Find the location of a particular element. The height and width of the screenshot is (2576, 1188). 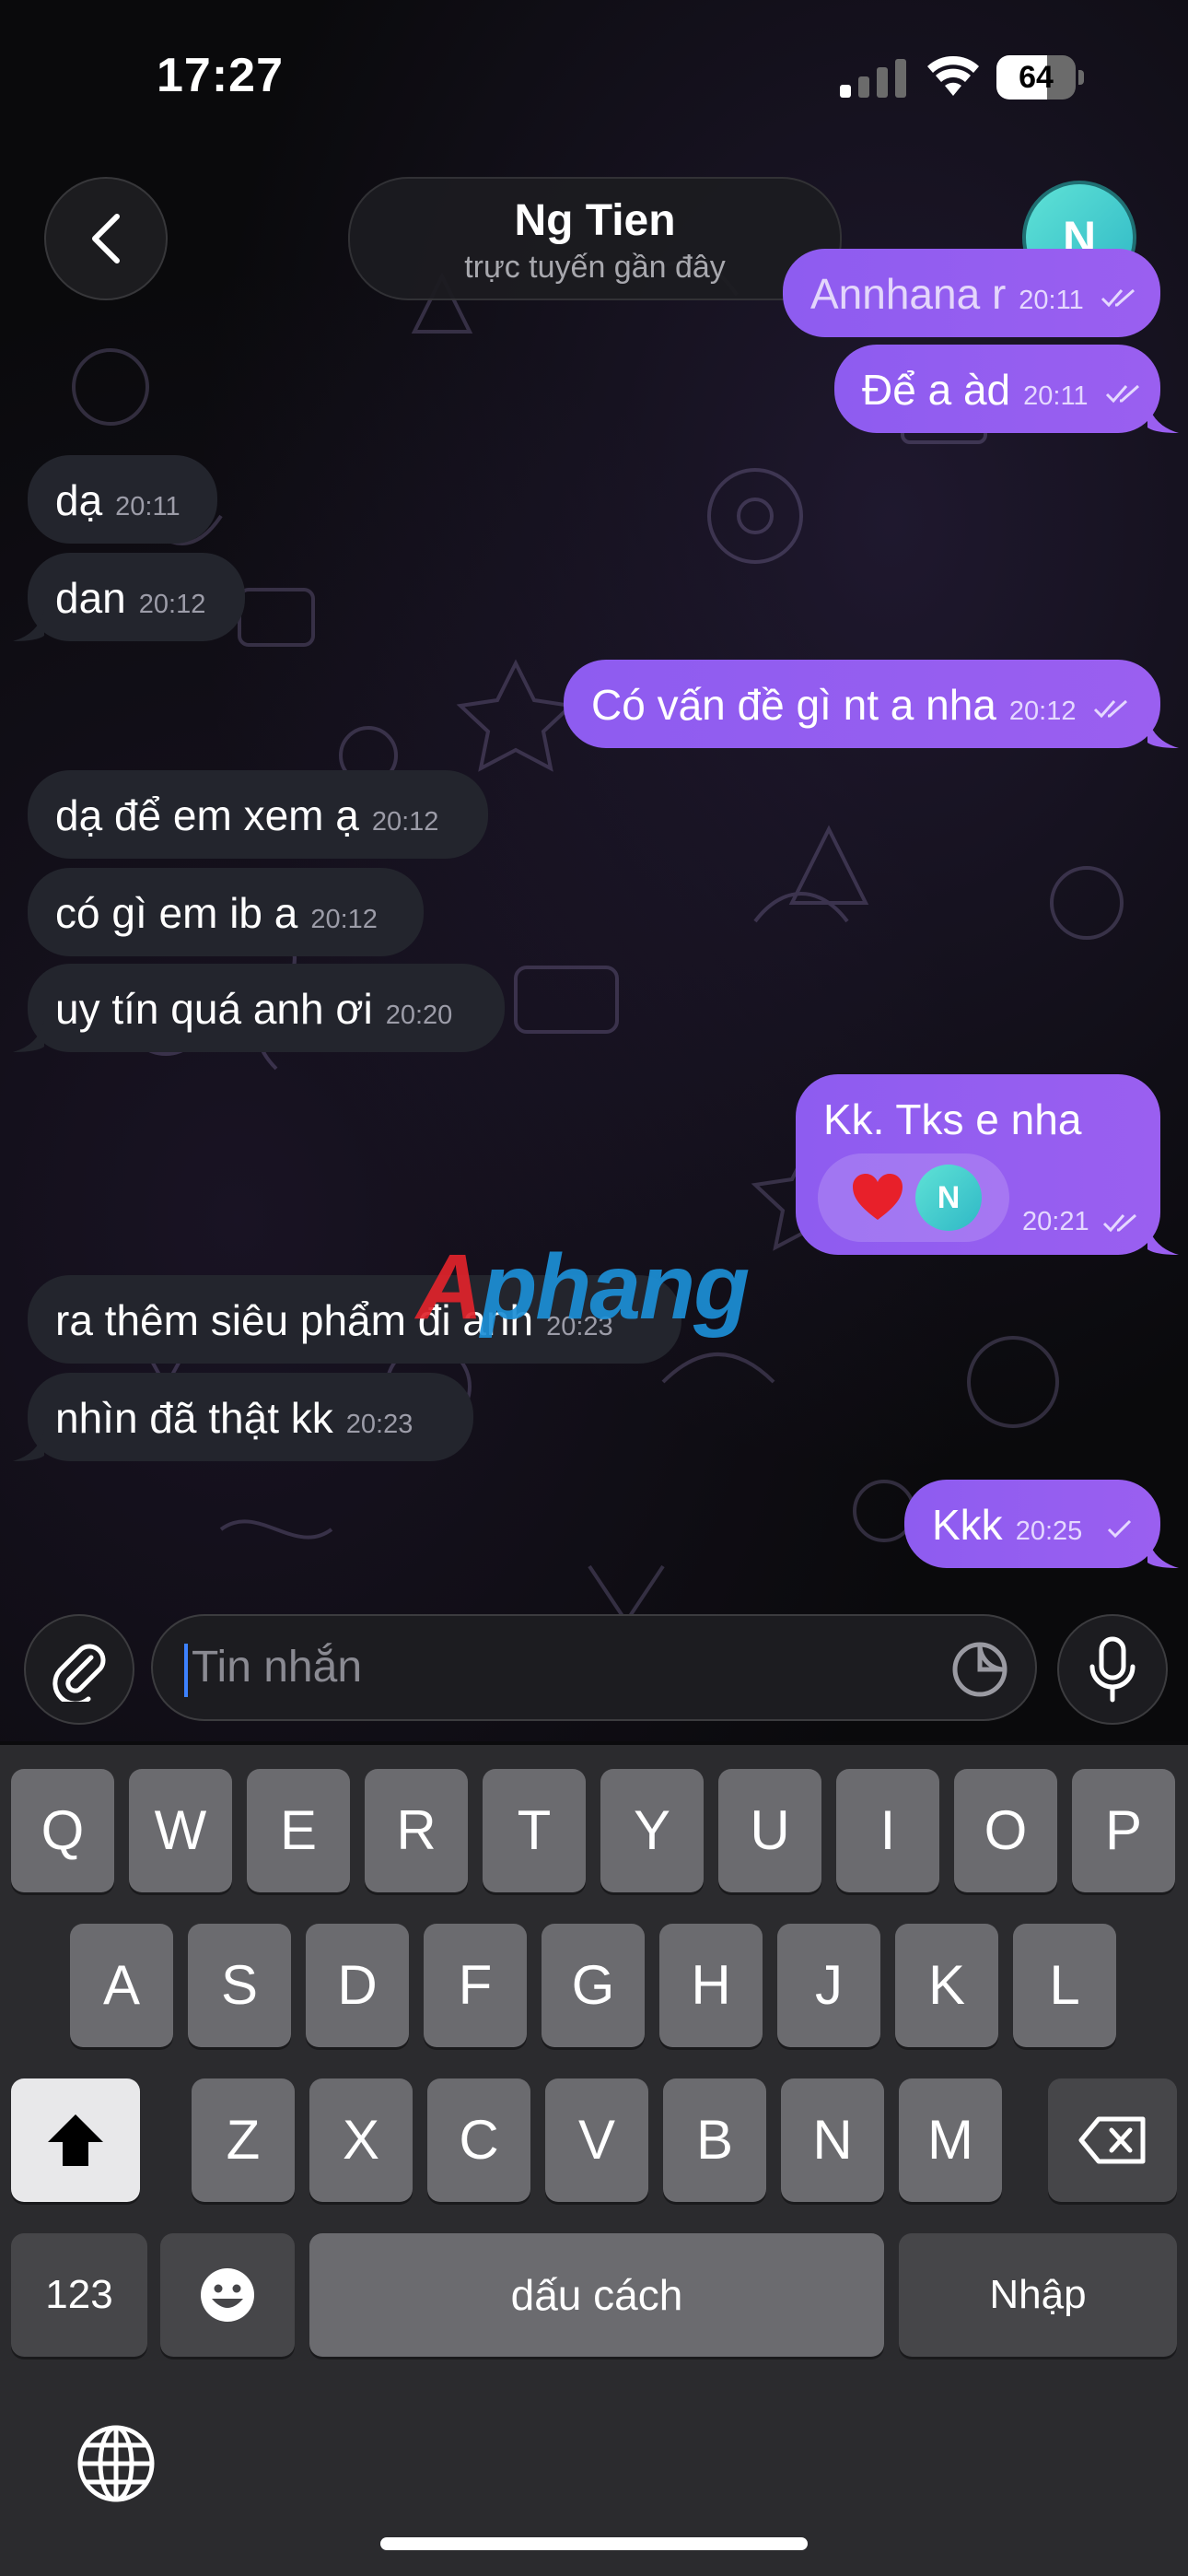

message-time: 20:21 is located at coordinates (1055, 1221).